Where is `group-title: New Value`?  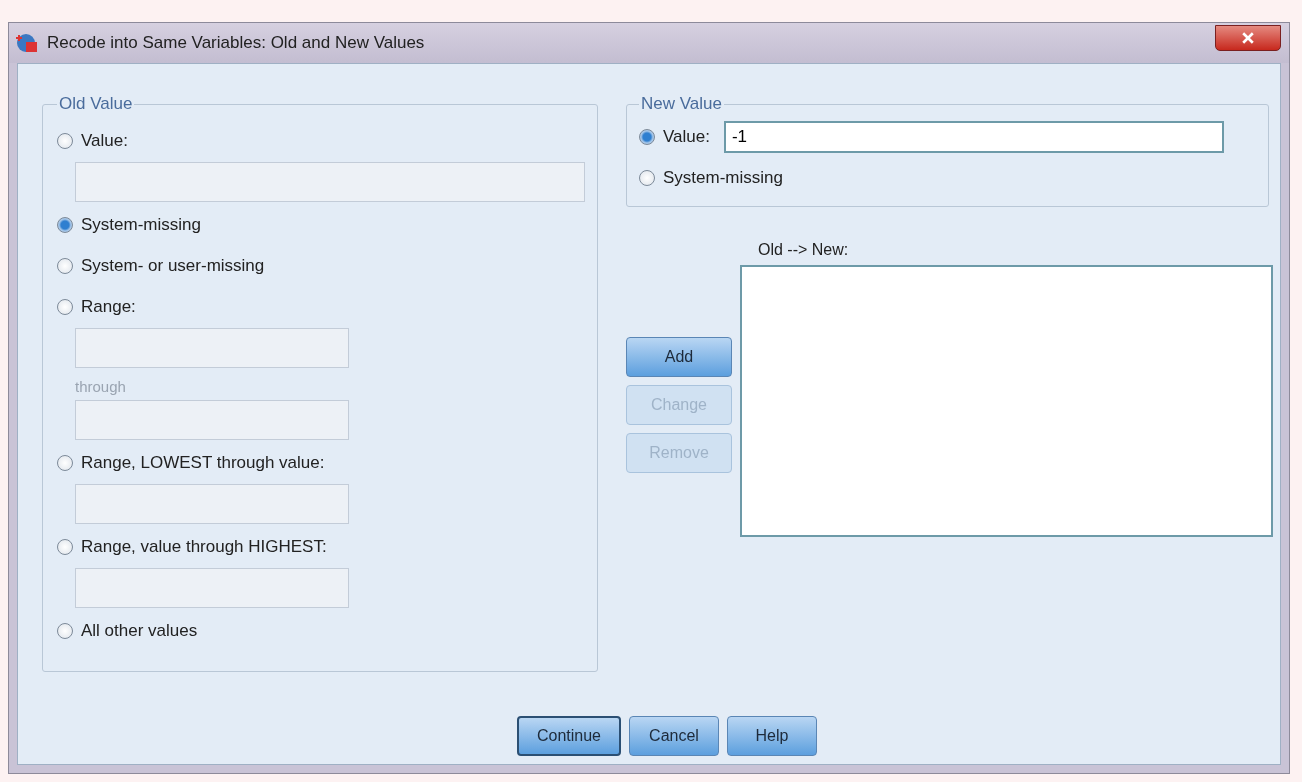
group-title: New Value is located at coordinates (681, 104).